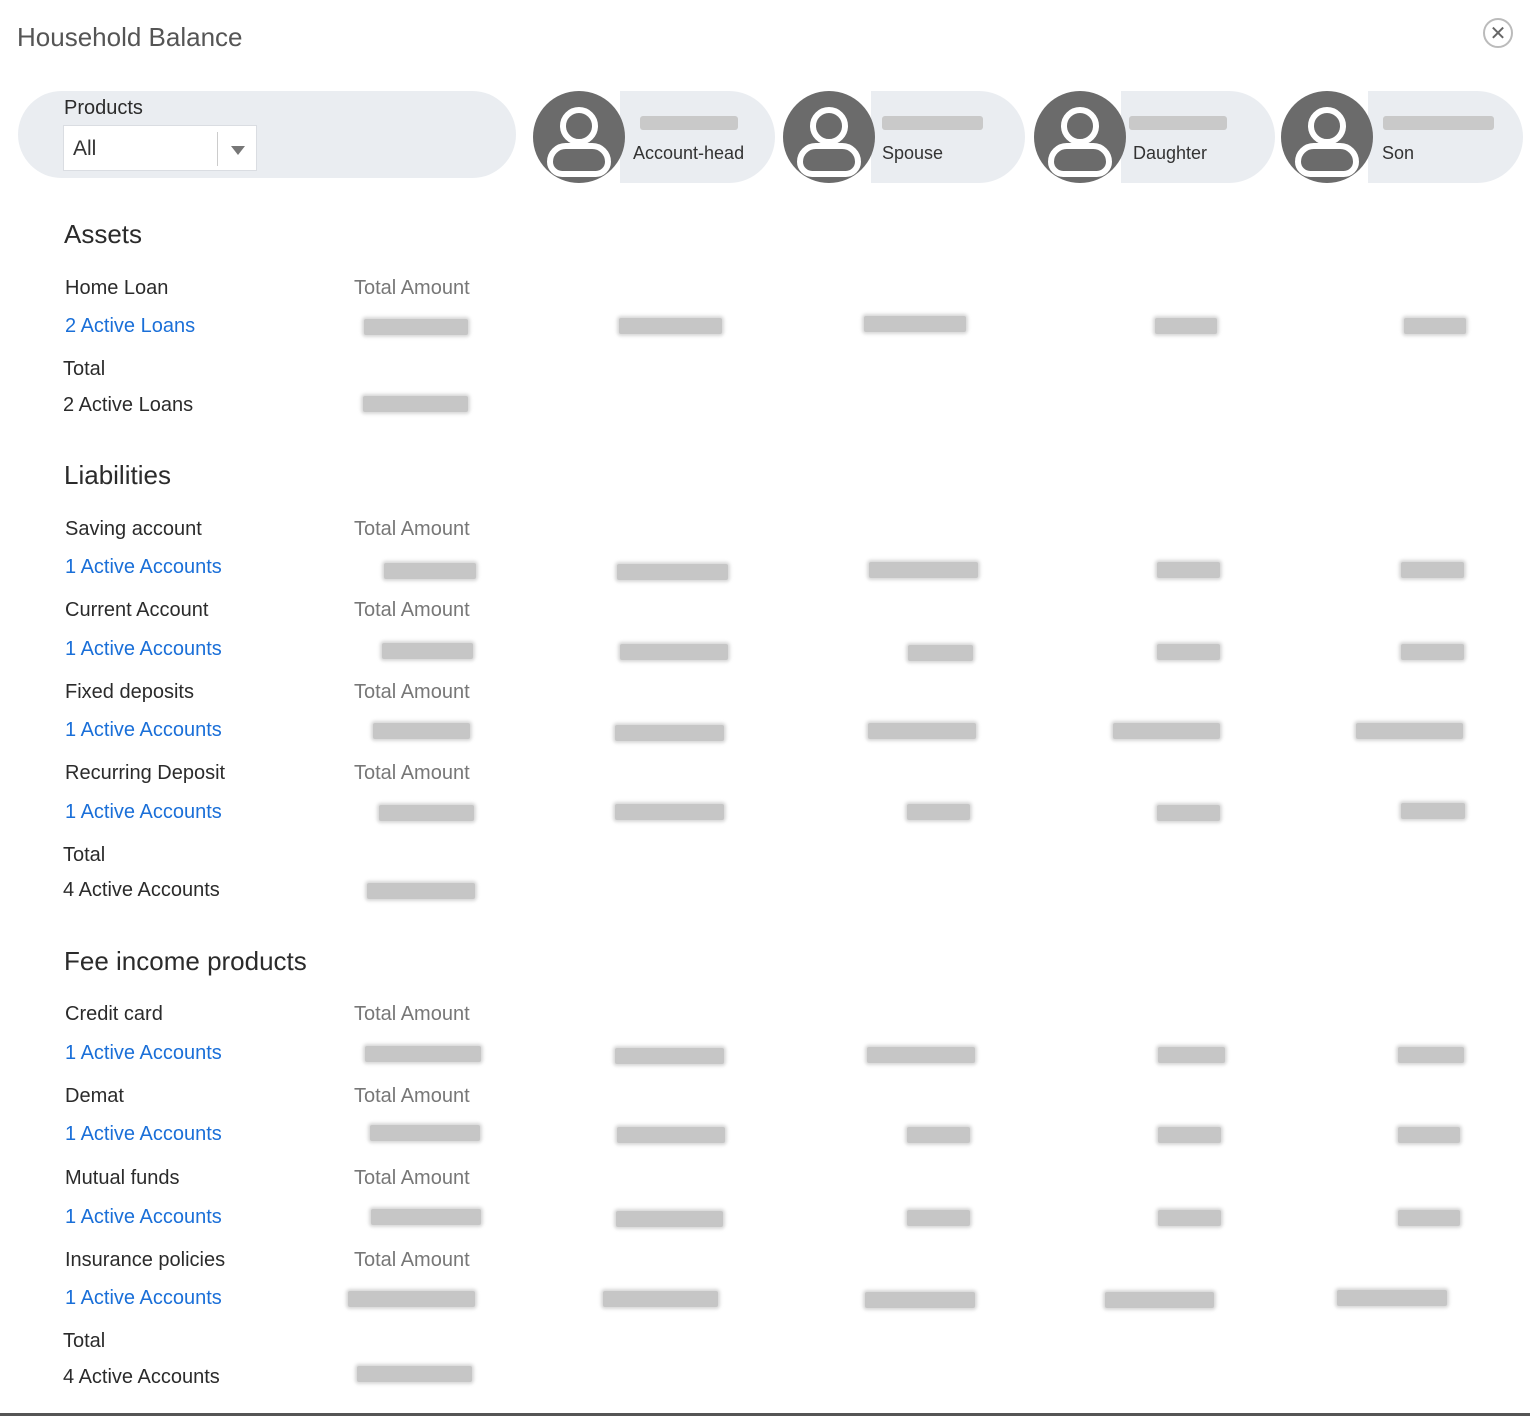 This screenshot has width=1530, height=1416. I want to click on member-card-account-head: Account-head, so click(697, 137).